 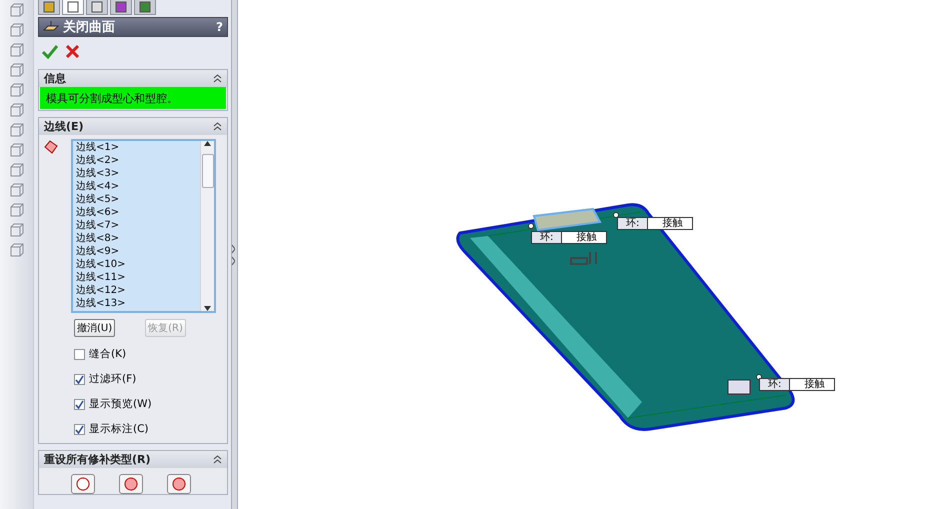 What do you see at coordinates (136, 290) in the screenshot?
I see `list-item: 边线<12>` at bounding box center [136, 290].